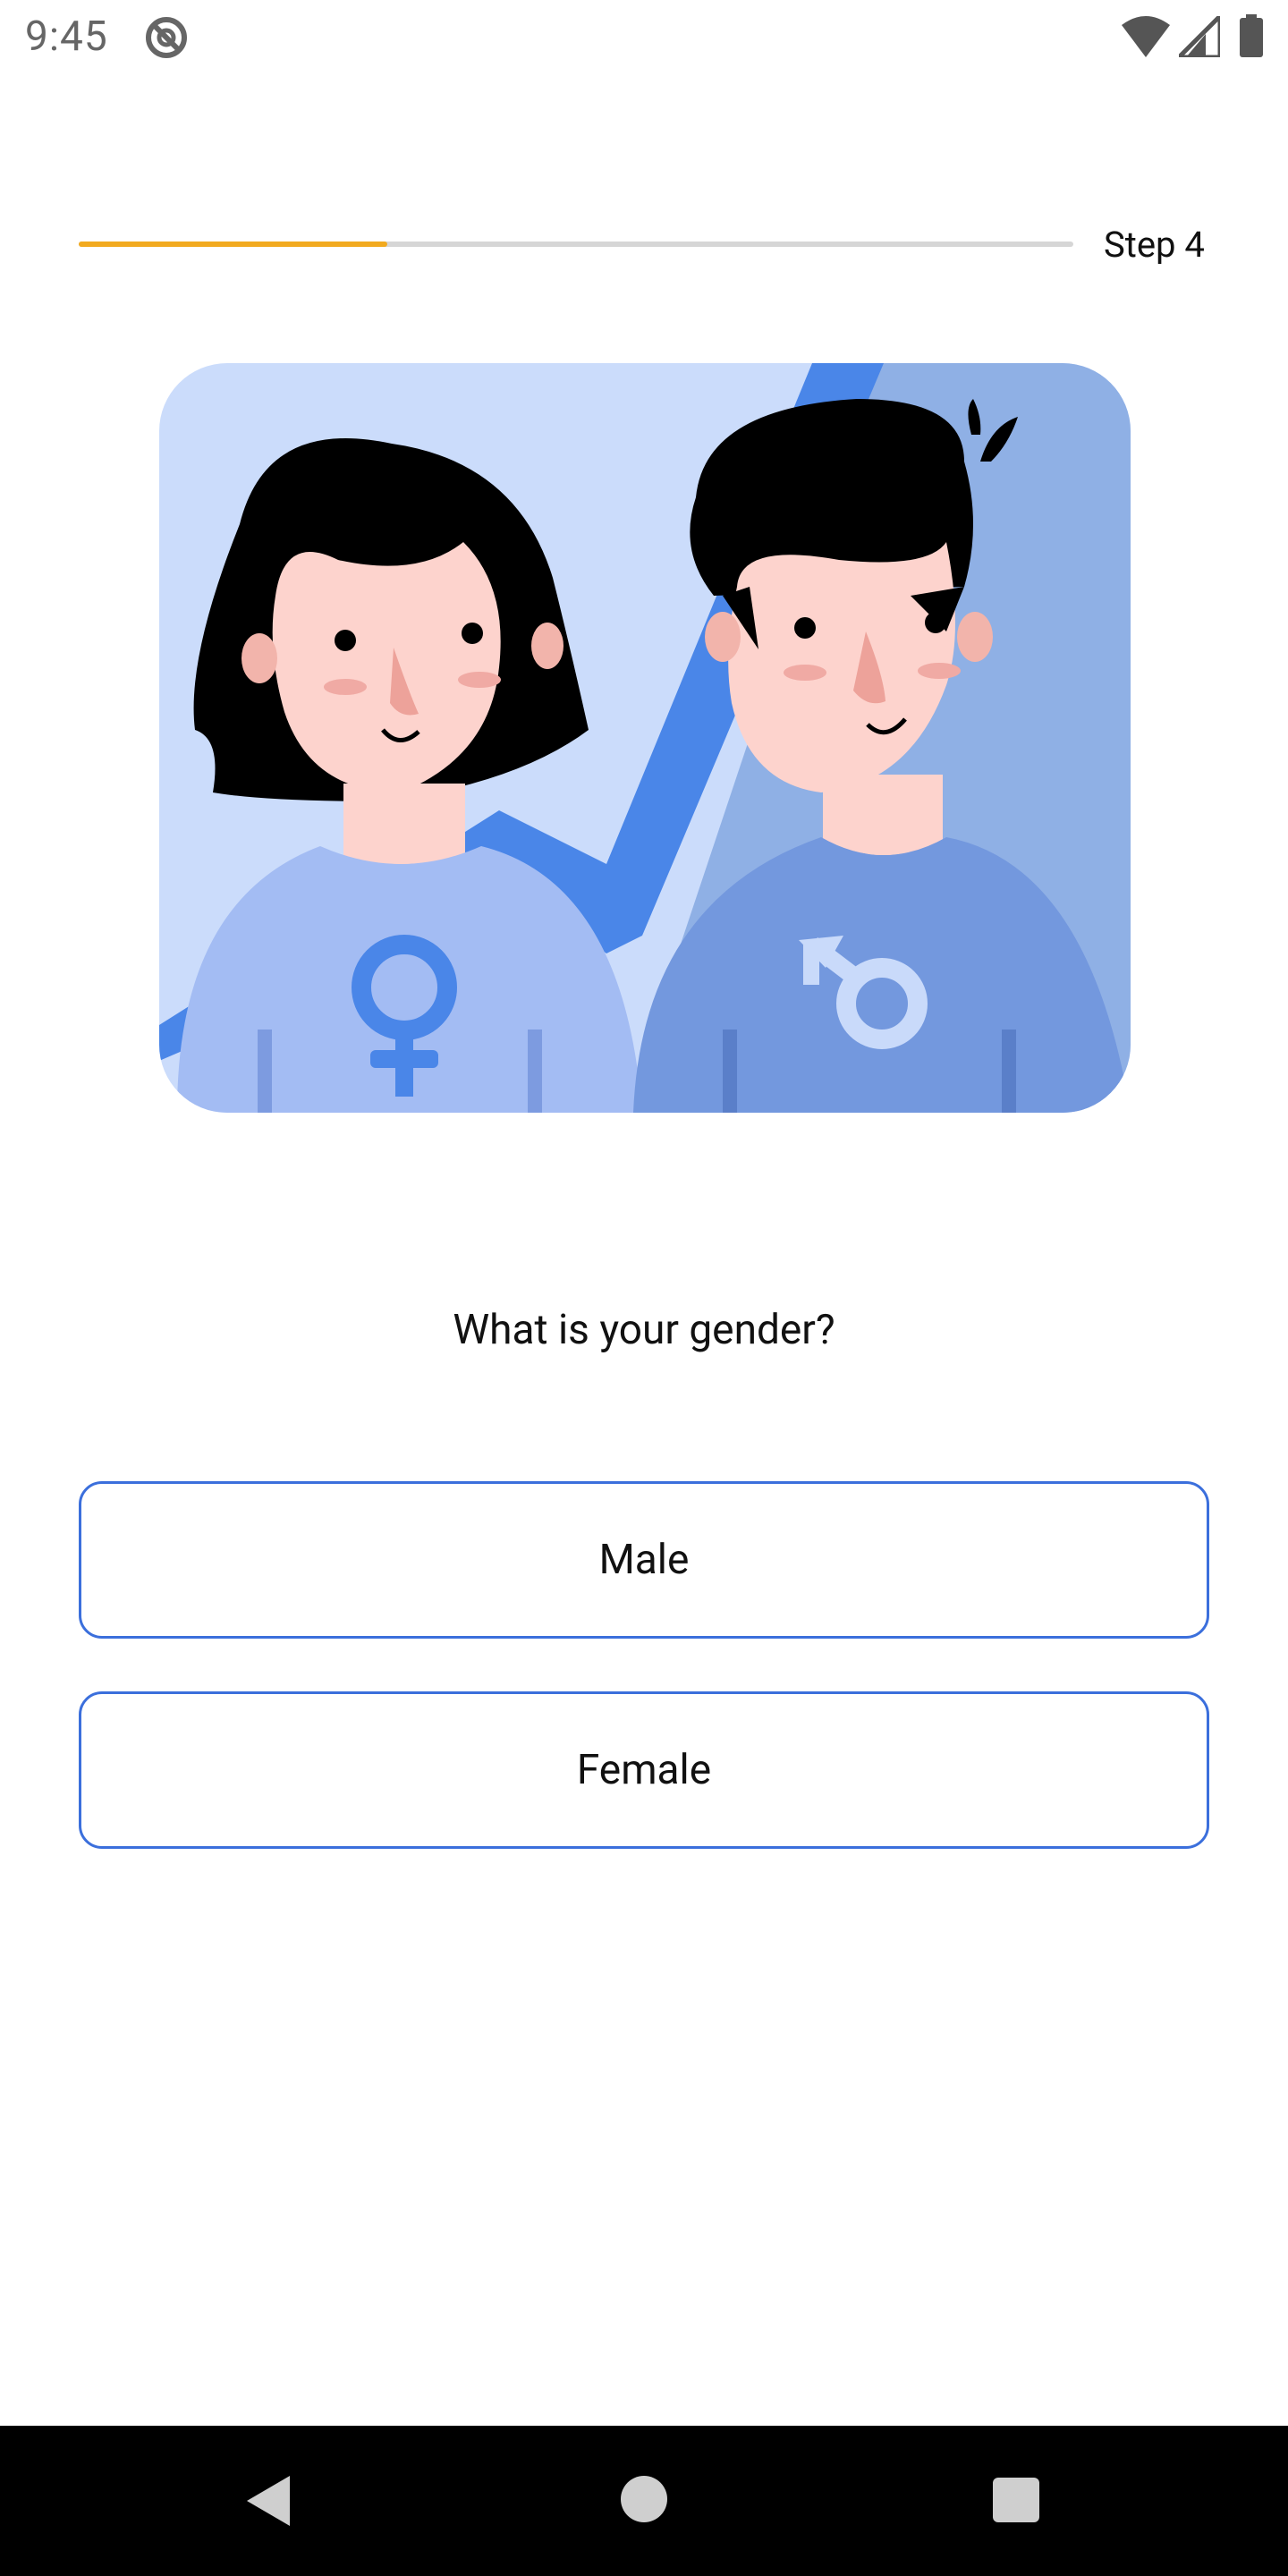 The width and height of the screenshot is (1288, 2576). Describe the element at coordinates (1251, 35) in the screenshot. I see `battery-icon` at that location.